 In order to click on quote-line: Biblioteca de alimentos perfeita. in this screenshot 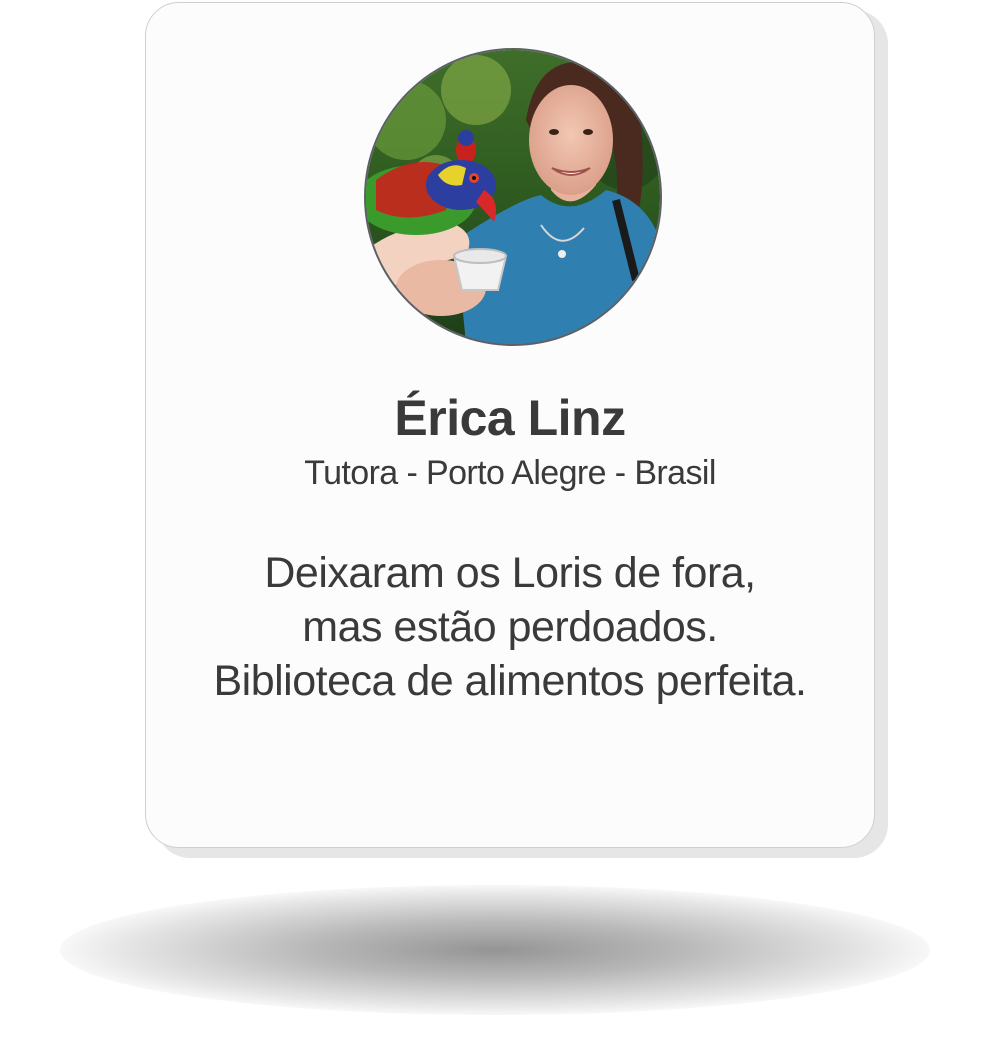, I will do `click(510, 681)`.